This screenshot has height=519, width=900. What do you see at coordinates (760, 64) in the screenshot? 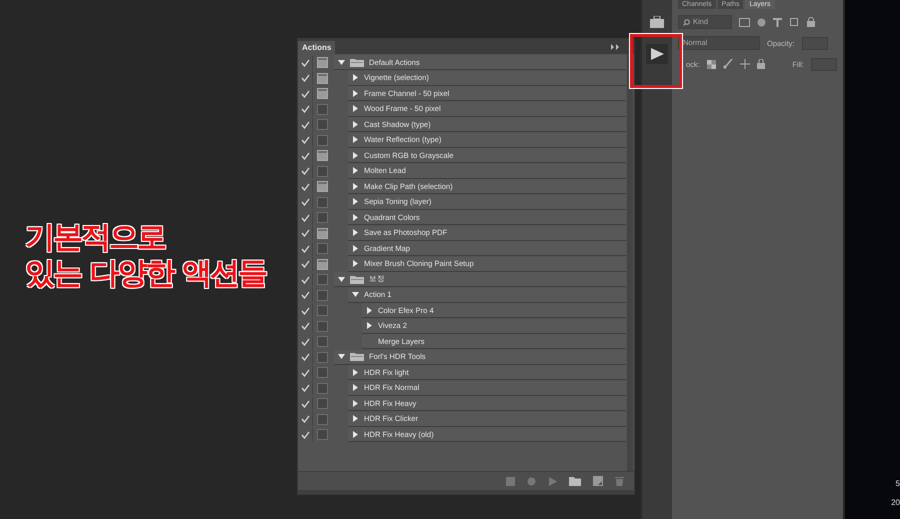
I see `lock-icon` at bounding box center [760, 64].